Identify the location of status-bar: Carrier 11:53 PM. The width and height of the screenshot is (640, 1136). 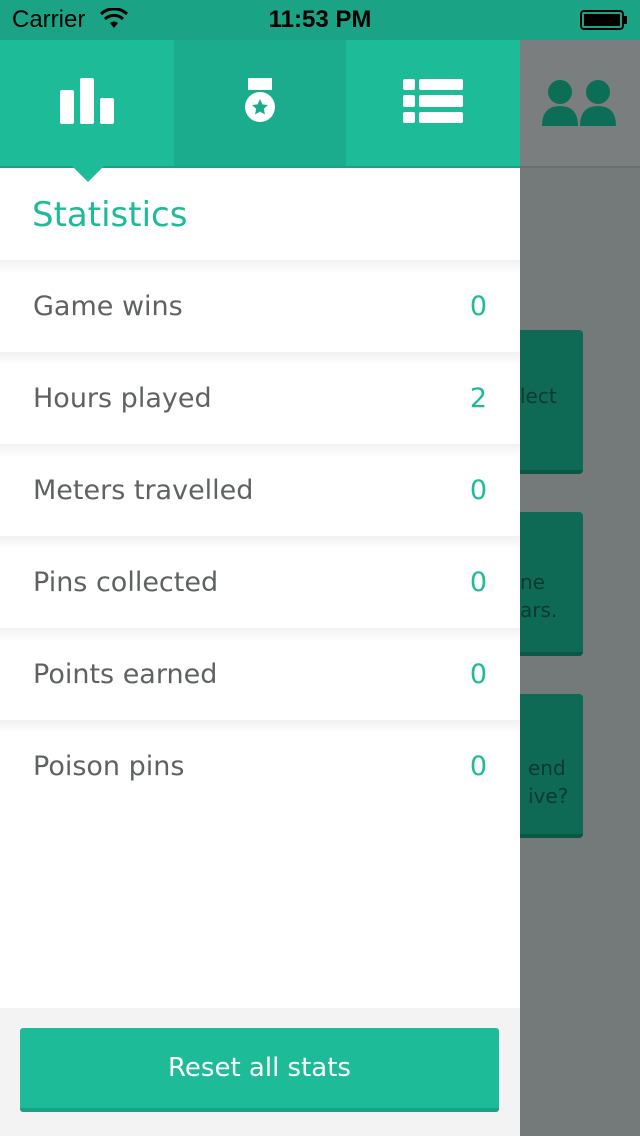
(320, 20).